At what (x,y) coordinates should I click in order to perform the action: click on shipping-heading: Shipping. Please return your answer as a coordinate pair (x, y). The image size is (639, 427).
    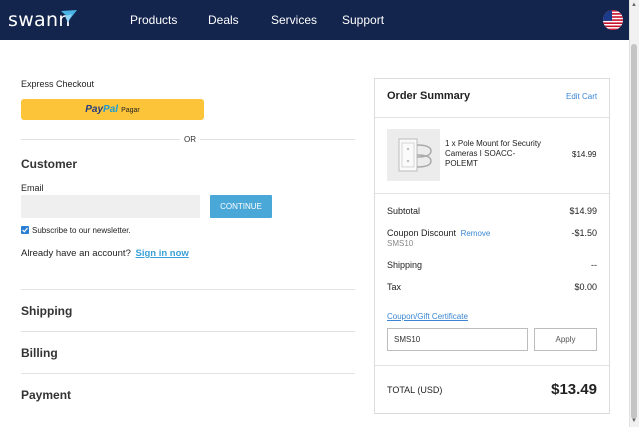
    Looking at the image, I should click on (46, 311).